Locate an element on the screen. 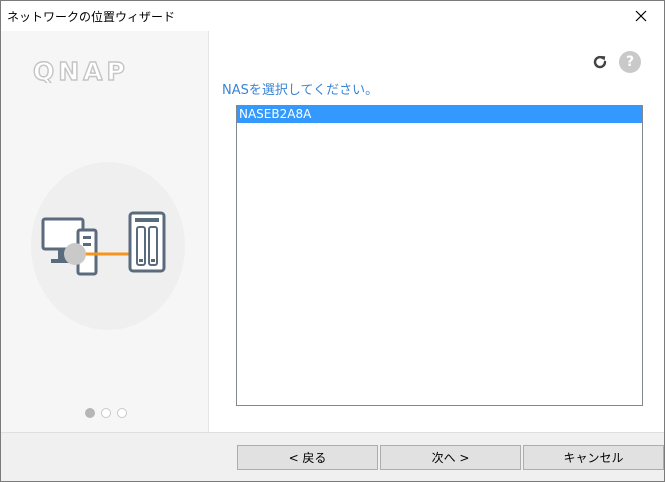 This screenshot has width=665, height=482. back-button: < 戻る is located at coordinates (307, 457).